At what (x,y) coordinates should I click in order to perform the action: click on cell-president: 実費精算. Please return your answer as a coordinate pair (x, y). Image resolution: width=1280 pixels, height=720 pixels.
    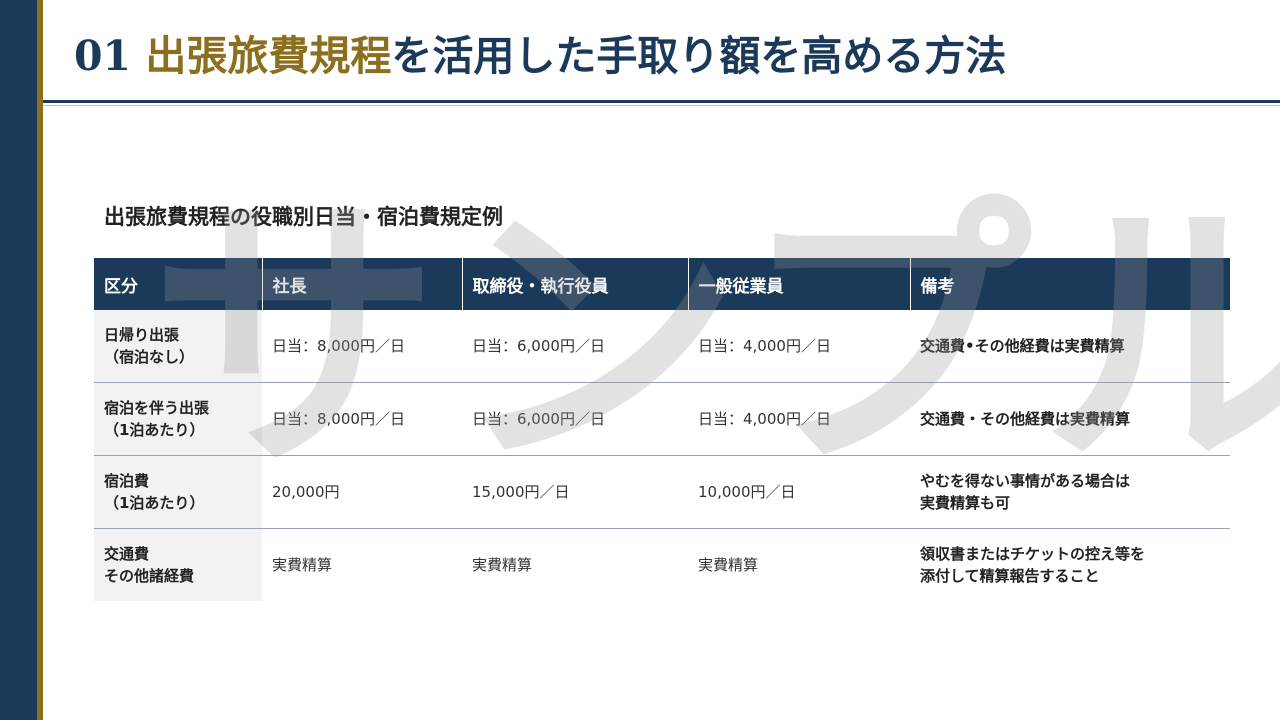
    Looking at the image, I should click on (302, 565).